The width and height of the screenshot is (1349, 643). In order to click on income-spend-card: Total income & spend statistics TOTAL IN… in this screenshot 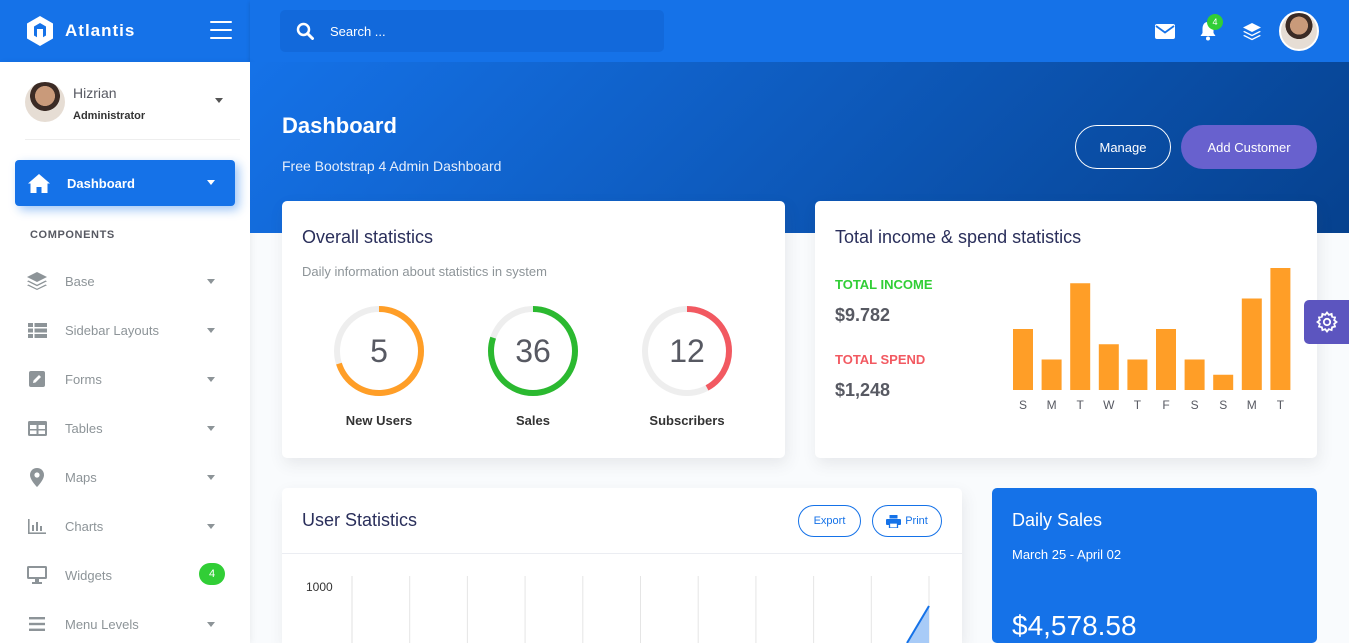, I will do `click(1066, 329)`.